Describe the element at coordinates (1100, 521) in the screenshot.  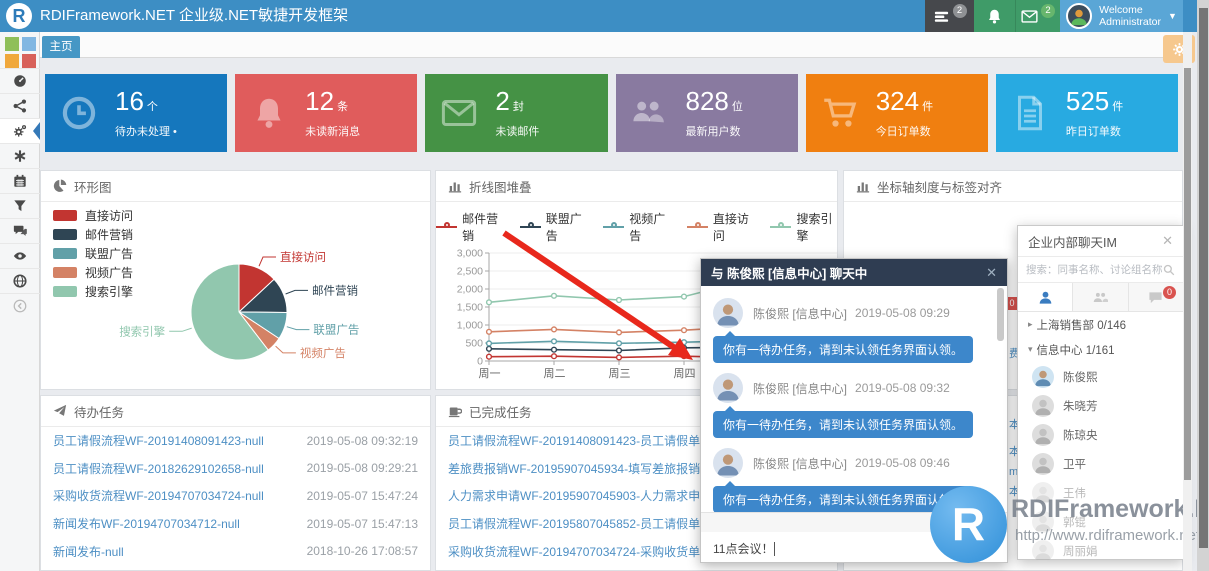
I see `im-contact-row: 郭锟` at that location.